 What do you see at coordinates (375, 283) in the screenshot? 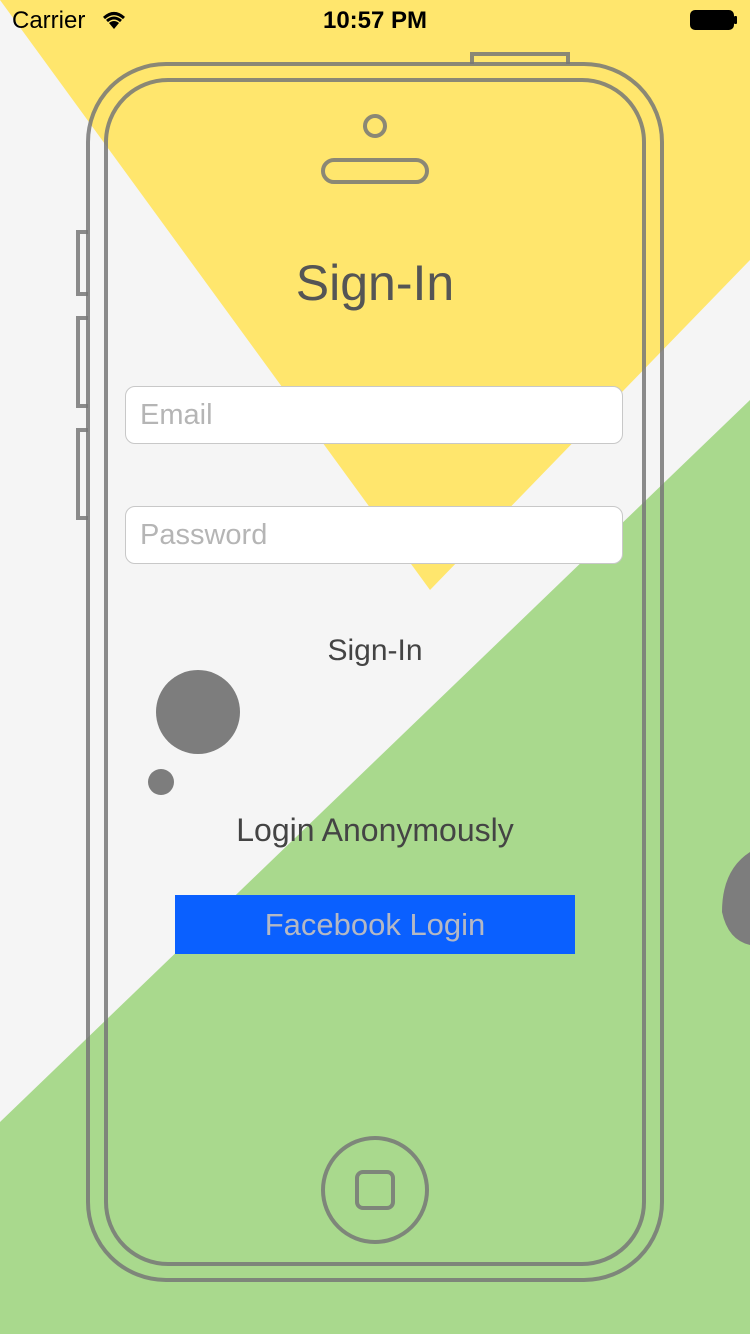
I see `page-title: Sign-In` at bounding box center [375, 283].